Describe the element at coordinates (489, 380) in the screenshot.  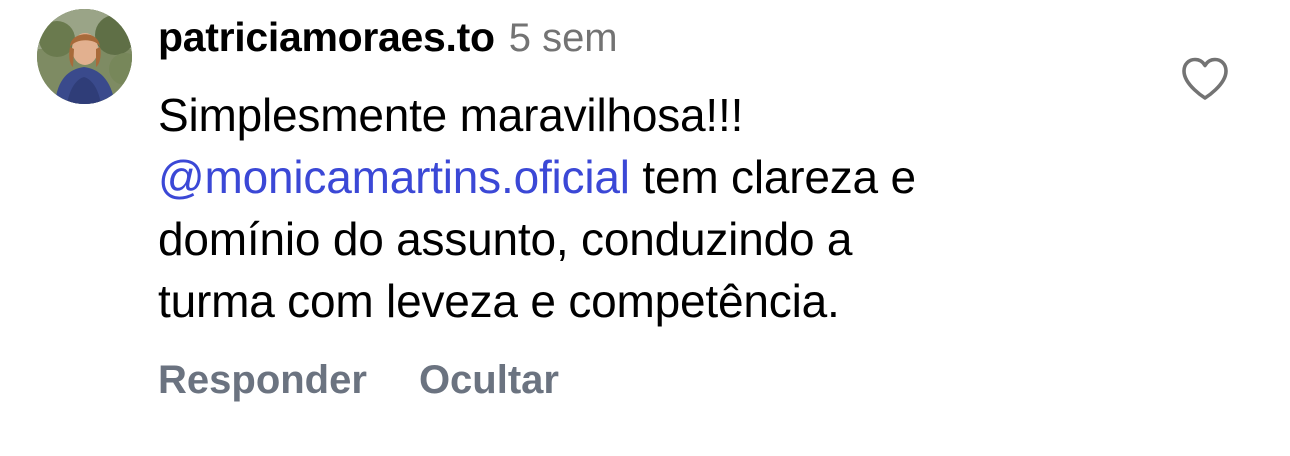
I see `hide-button: Ocultar` at that location.